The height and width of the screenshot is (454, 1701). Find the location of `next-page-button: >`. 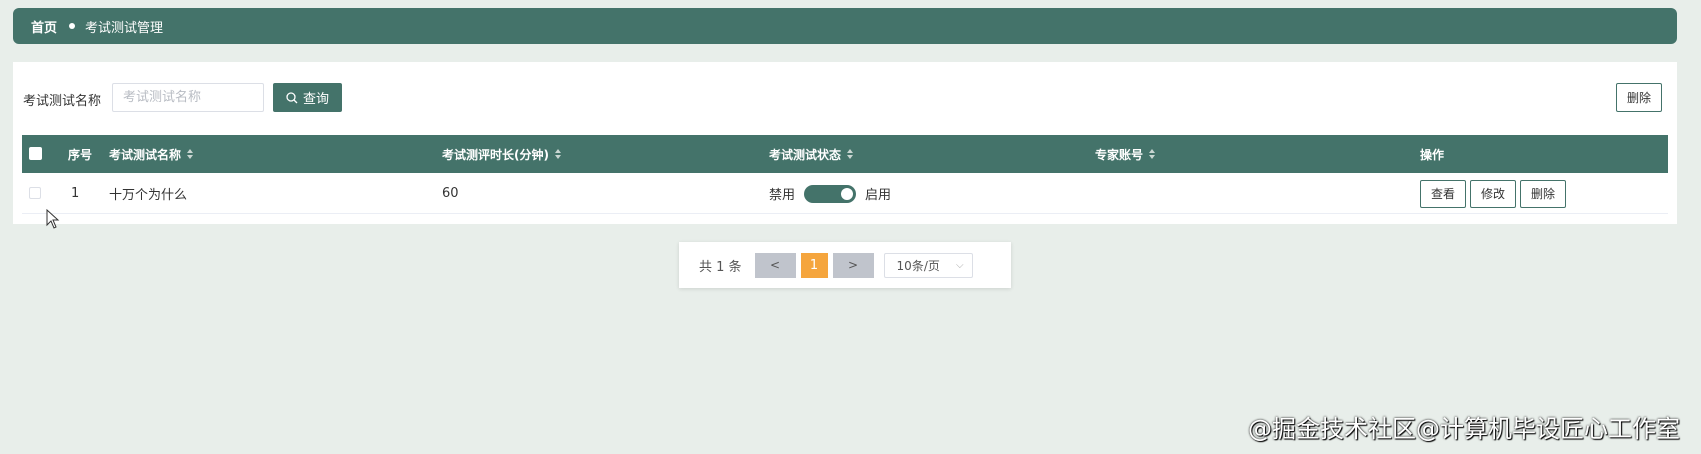

next-page-button: > is located at coordinates (853, 265).